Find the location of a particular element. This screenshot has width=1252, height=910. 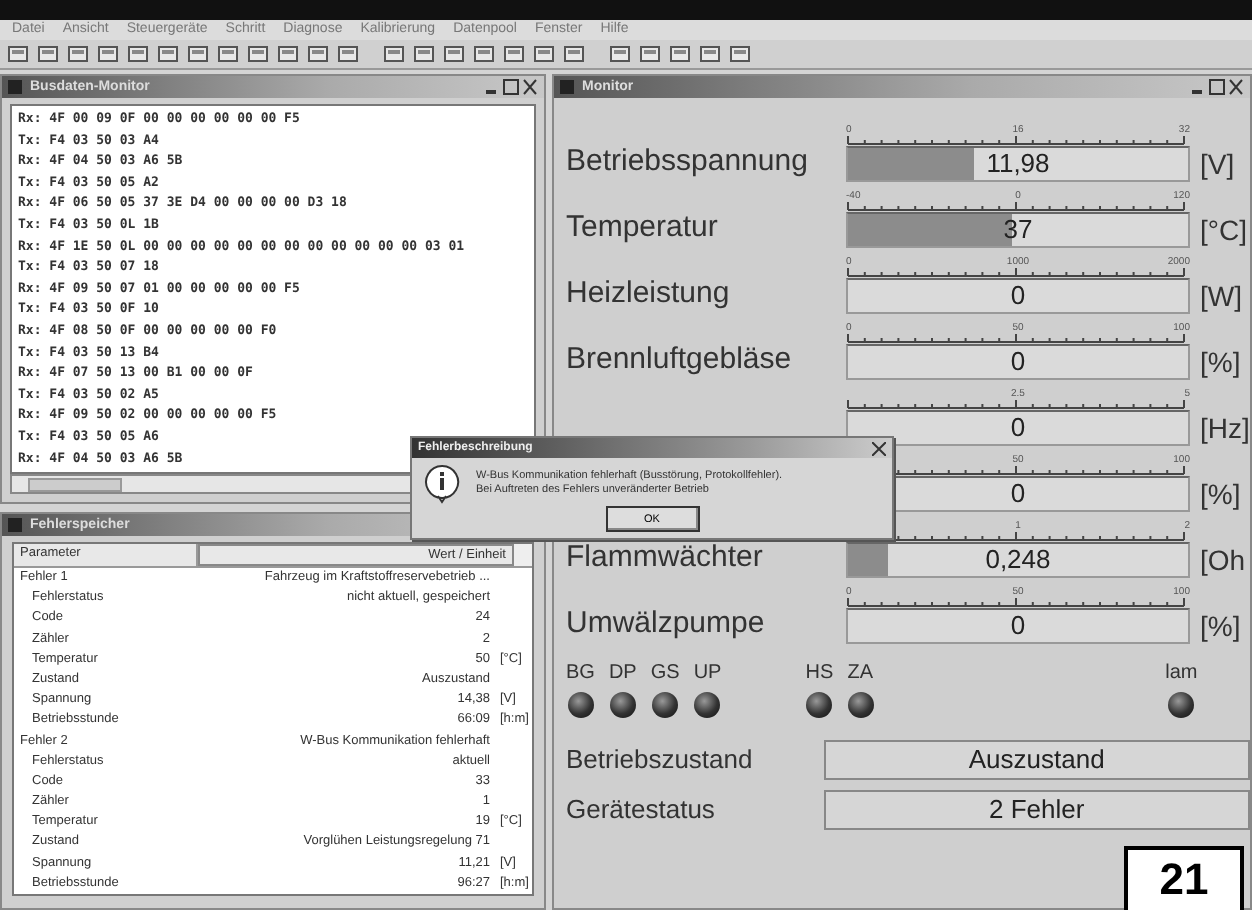

indicator-label: DP is located at coordinates (622, 673).